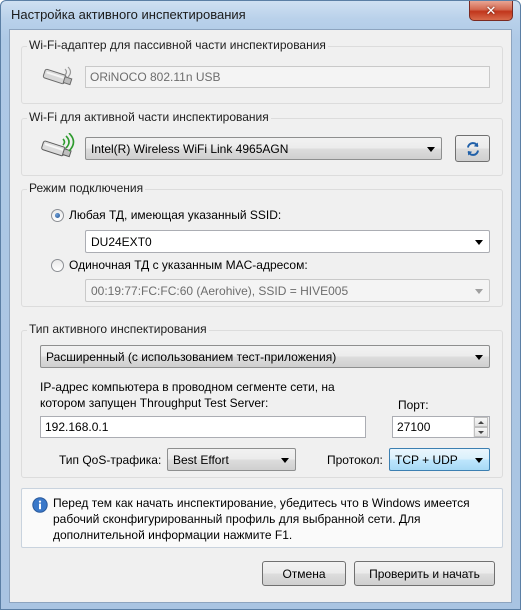 The image size is (521, 610). I want to click on protocol-value: TCP + UDP, so click(426, 460).